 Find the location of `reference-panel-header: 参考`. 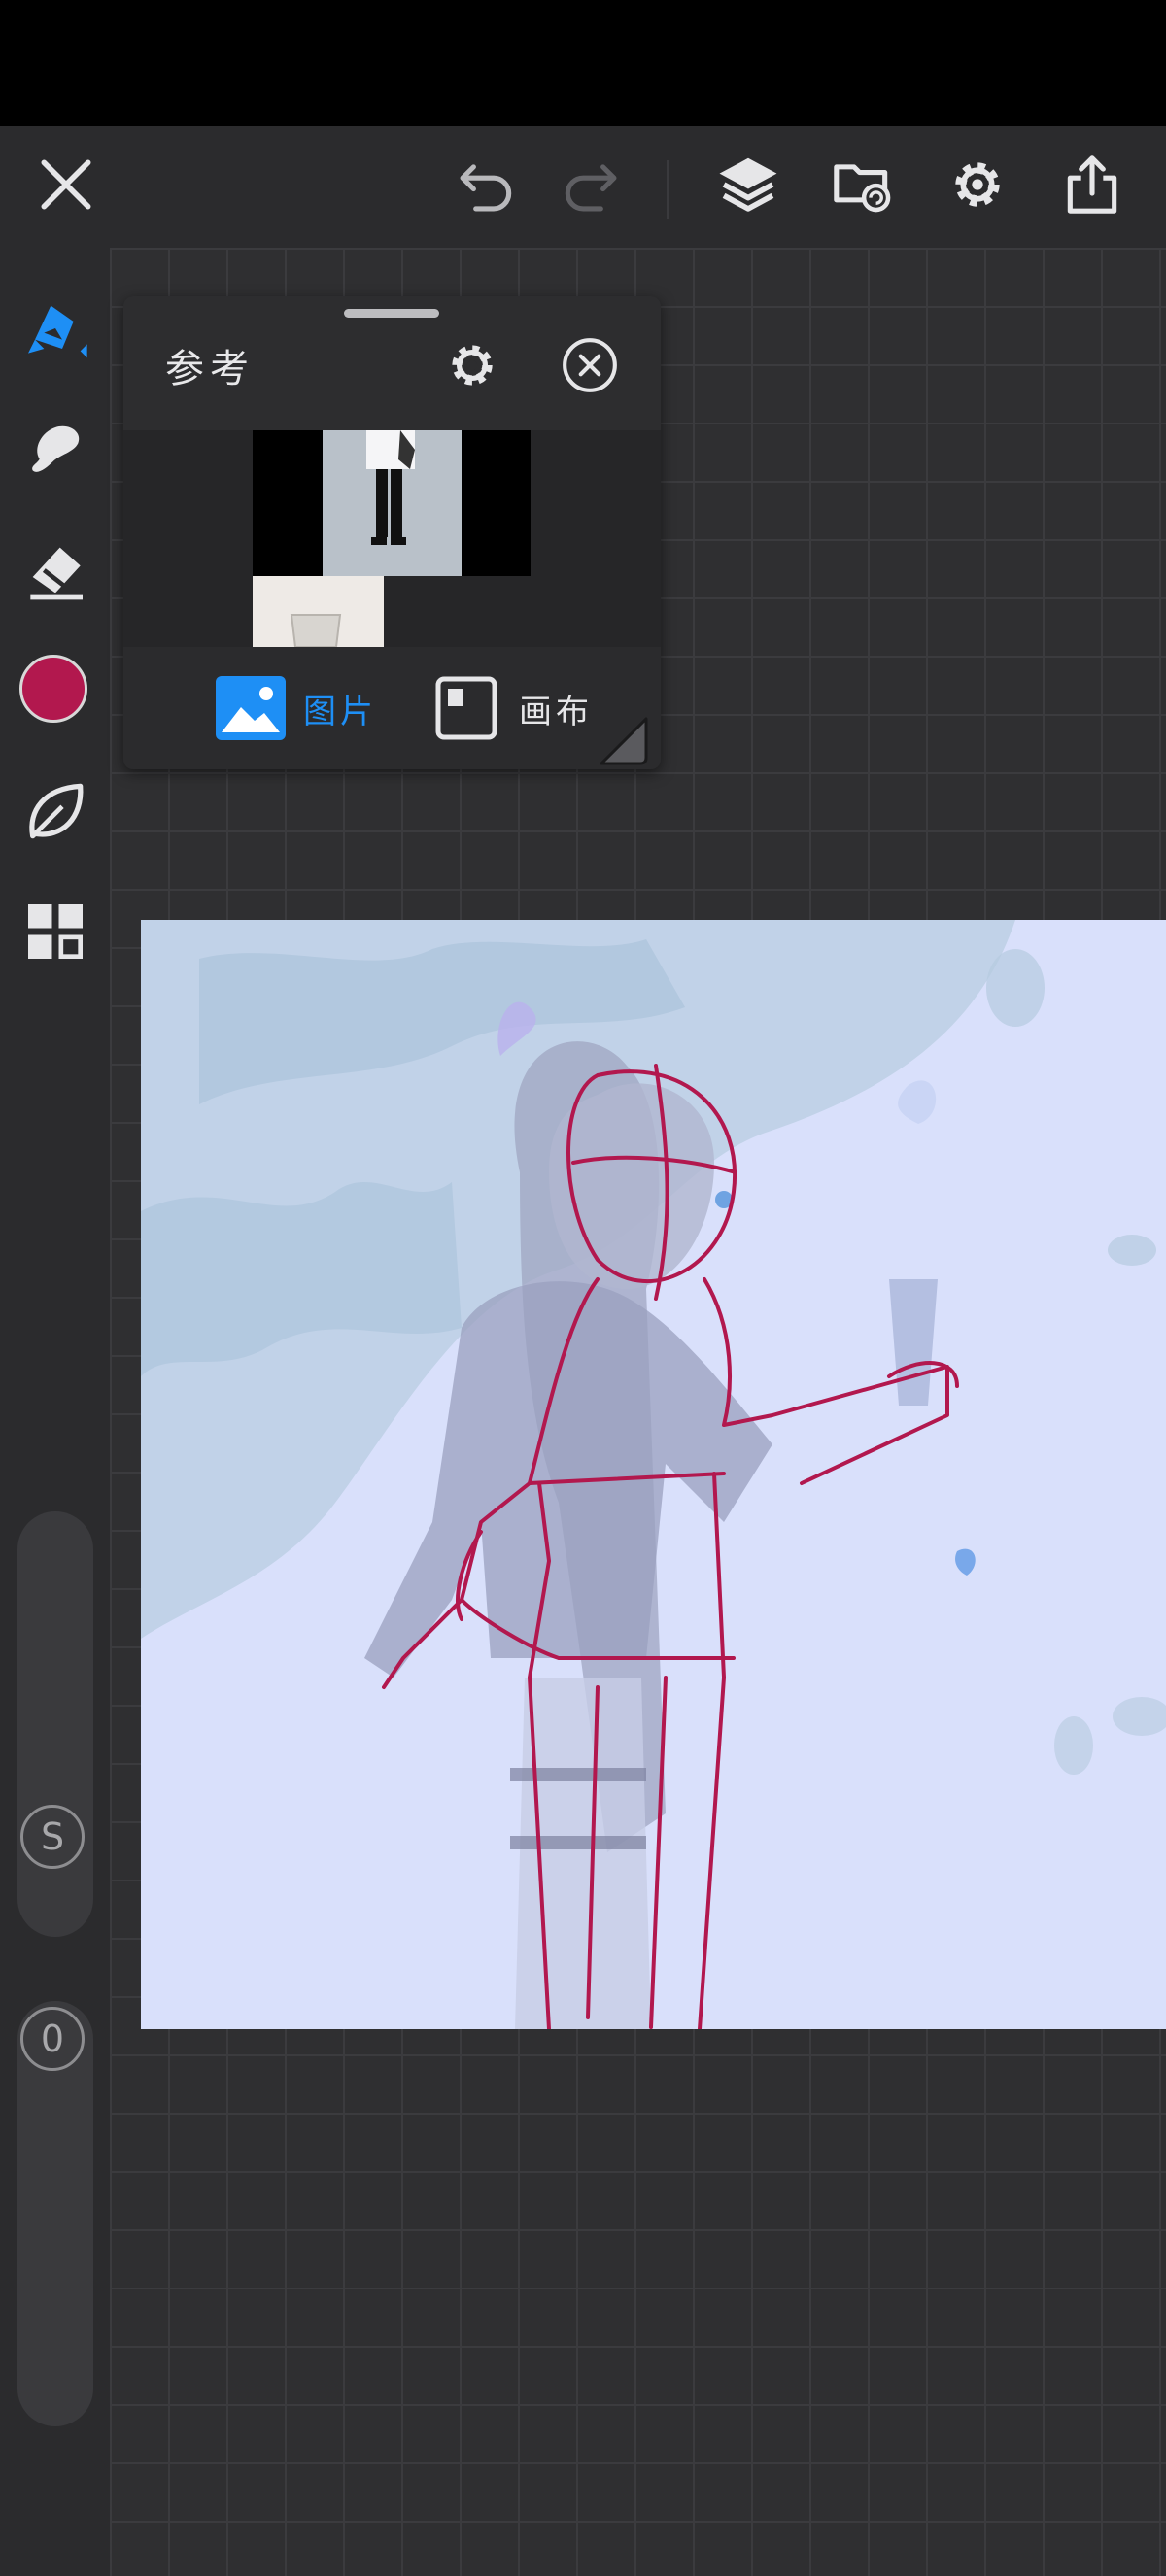

reference-panel-header: 参考 is located at coordinates (392, 363).